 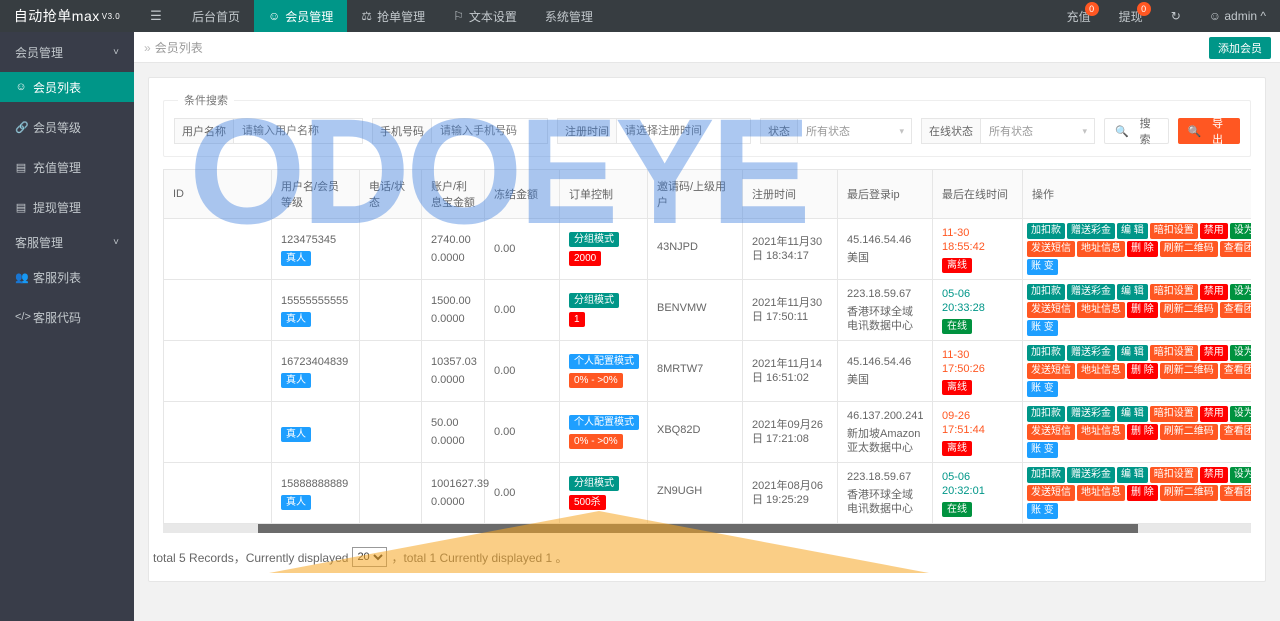 What do you see at coordinates (885, 432) in the screenshot?
I see `cell-last-ip: 46.137.200.241 新加坡Amazon亚太数据中心` at bounding box center [885, 432].